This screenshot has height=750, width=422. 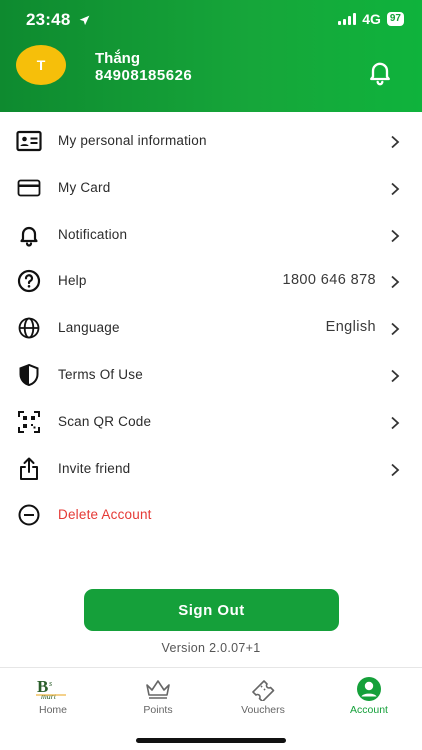 I want to click on svg-text: mart, so click(x=49, y=696).